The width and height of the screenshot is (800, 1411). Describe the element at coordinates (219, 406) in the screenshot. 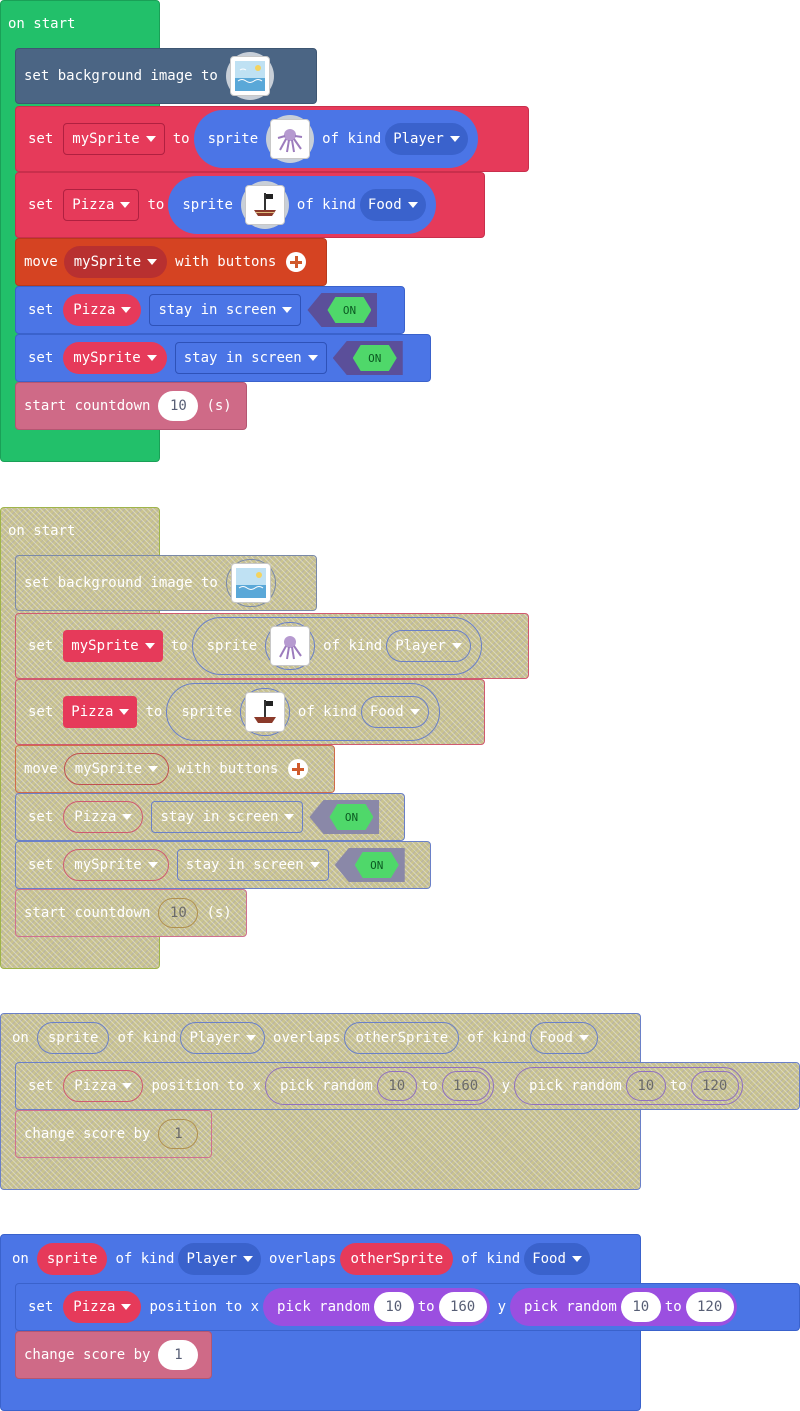

I see `seconds-unit-label: (s)` at that location.